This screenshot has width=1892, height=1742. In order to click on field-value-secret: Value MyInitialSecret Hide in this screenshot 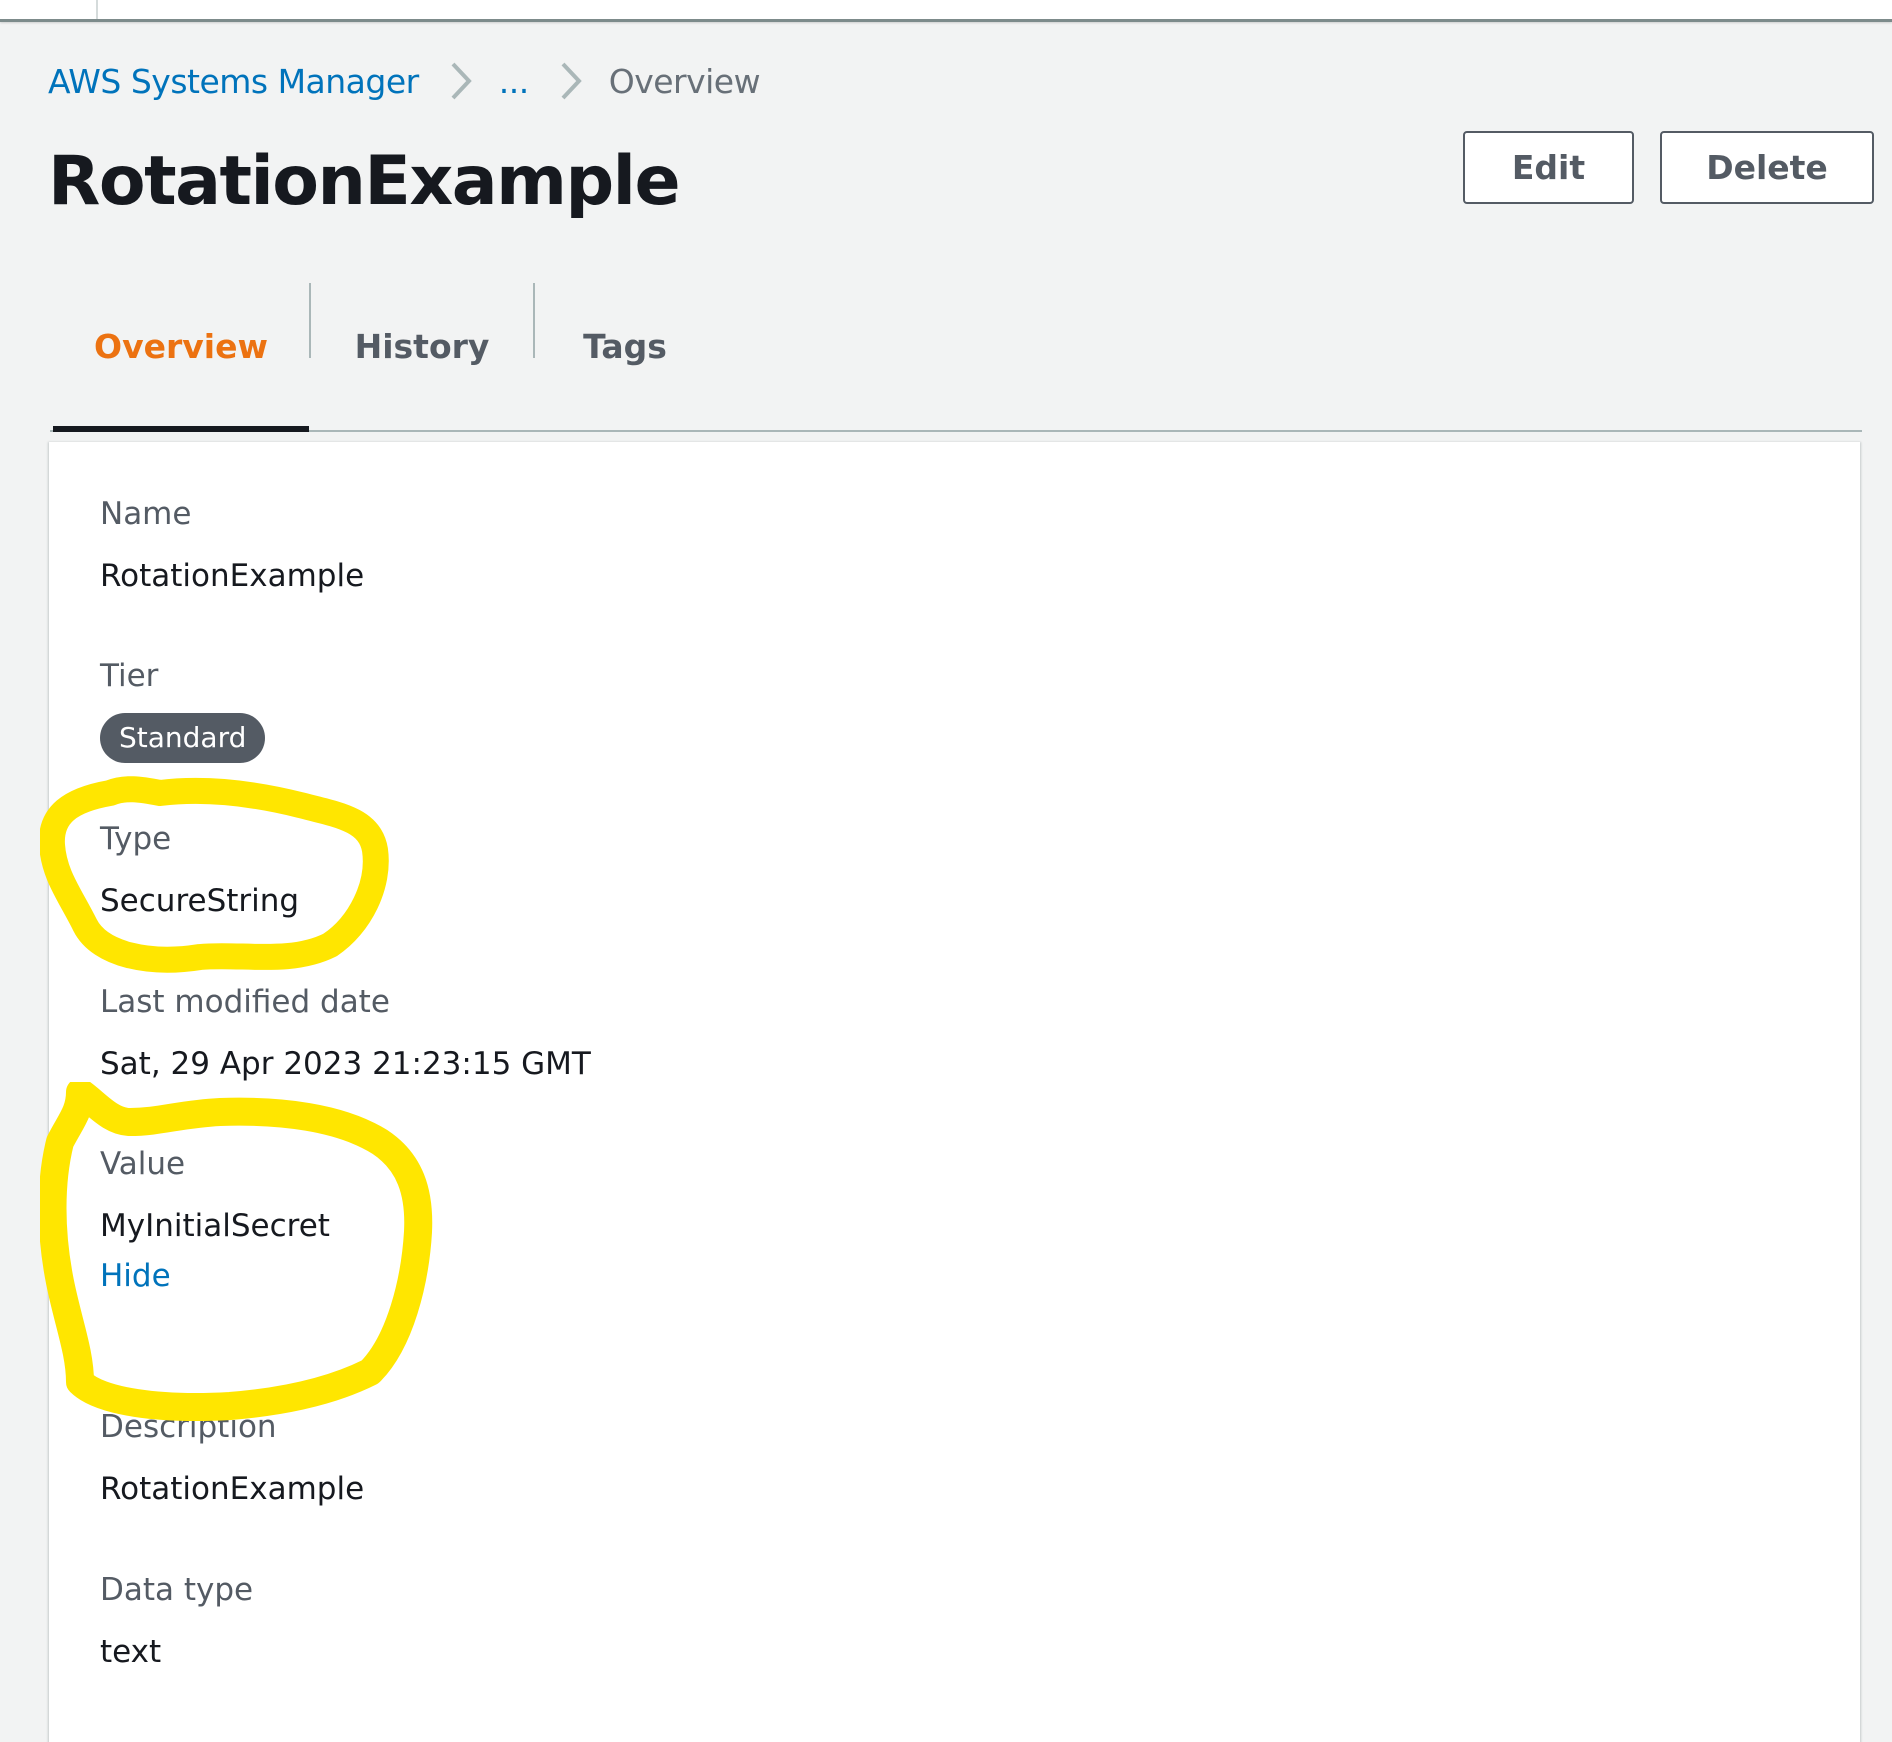, I will do `click(215, 1220)`.